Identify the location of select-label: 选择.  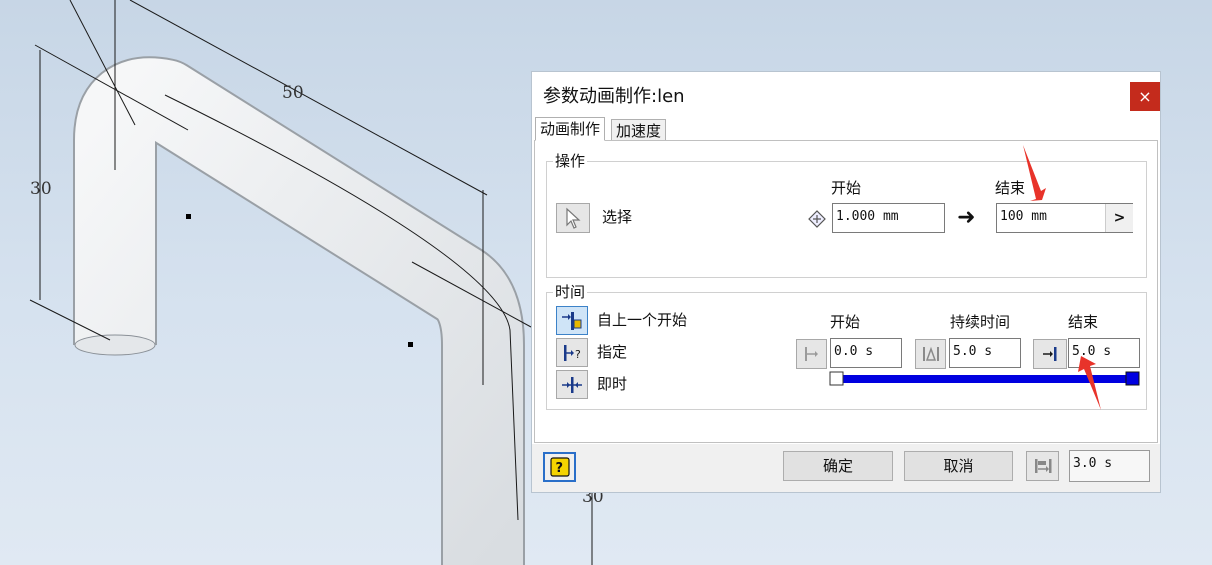
(617, 217).